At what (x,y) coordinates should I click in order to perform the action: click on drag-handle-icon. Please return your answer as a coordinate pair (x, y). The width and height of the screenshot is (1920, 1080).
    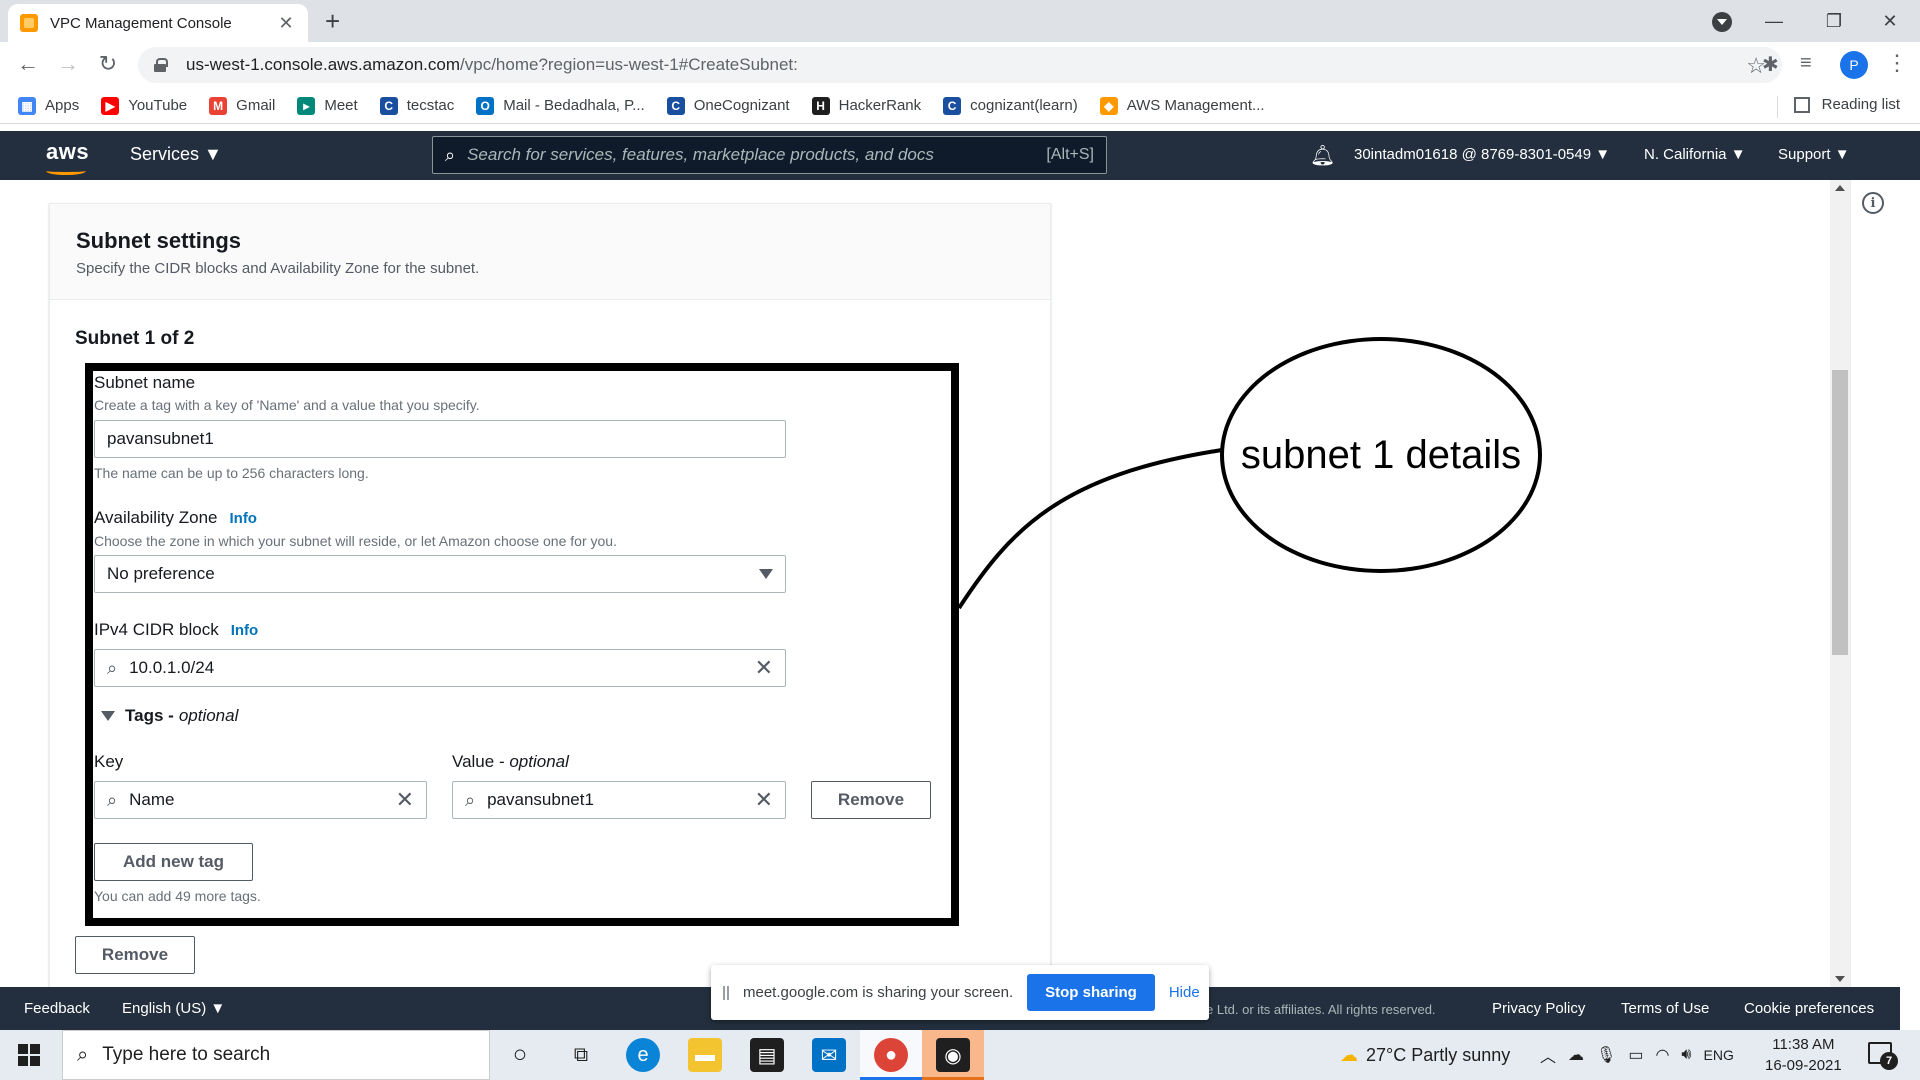
    Looking at the image, I should click on (726, 992).